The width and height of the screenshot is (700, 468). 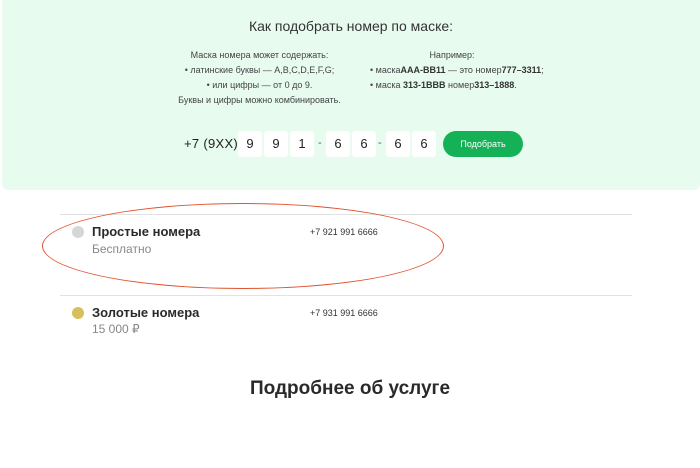 I want to click on category-price: 15 000 ₽, so click(x=116, y=329).